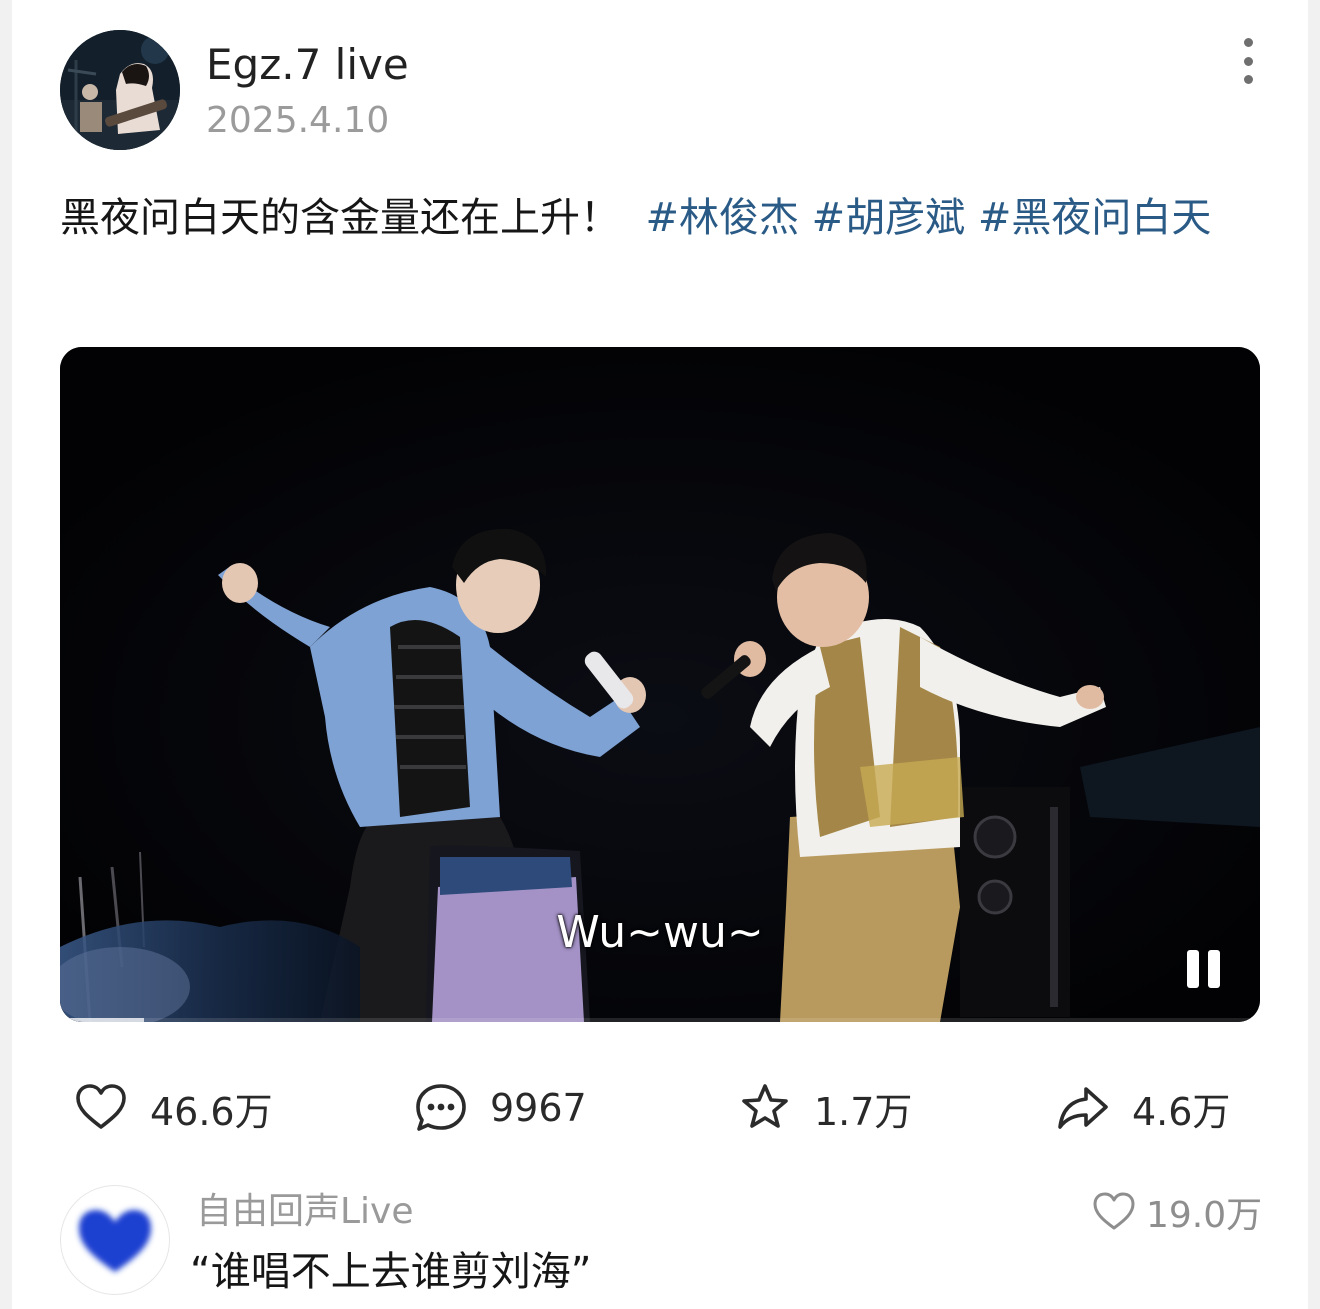  What do you see at coordinates (1083, 1108) in the screenshot?
I see `share-arrow-icon` at bounding box center [1083, 1108].